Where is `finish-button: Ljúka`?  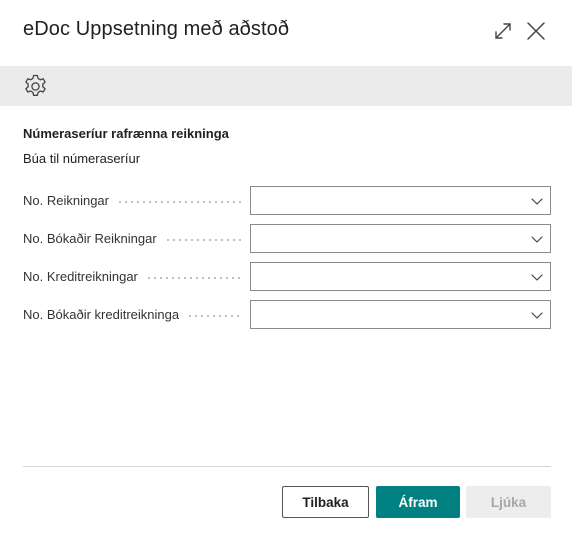 finish-button: Ljúka is located at coordinates (508, 502).